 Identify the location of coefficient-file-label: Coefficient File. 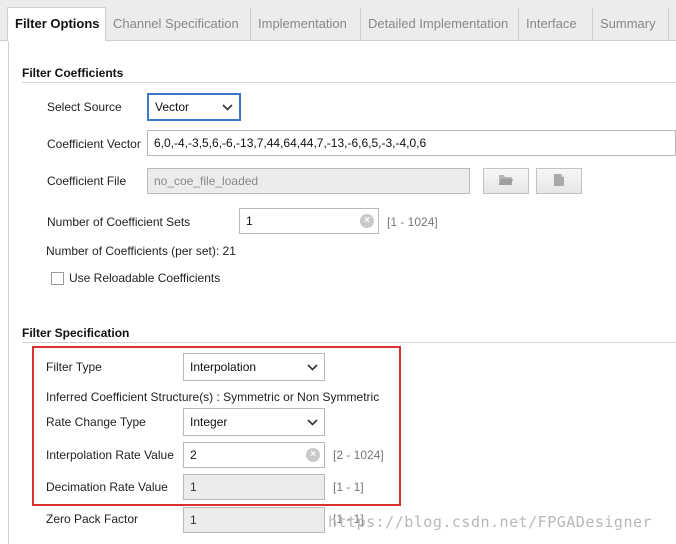
(87, 181).